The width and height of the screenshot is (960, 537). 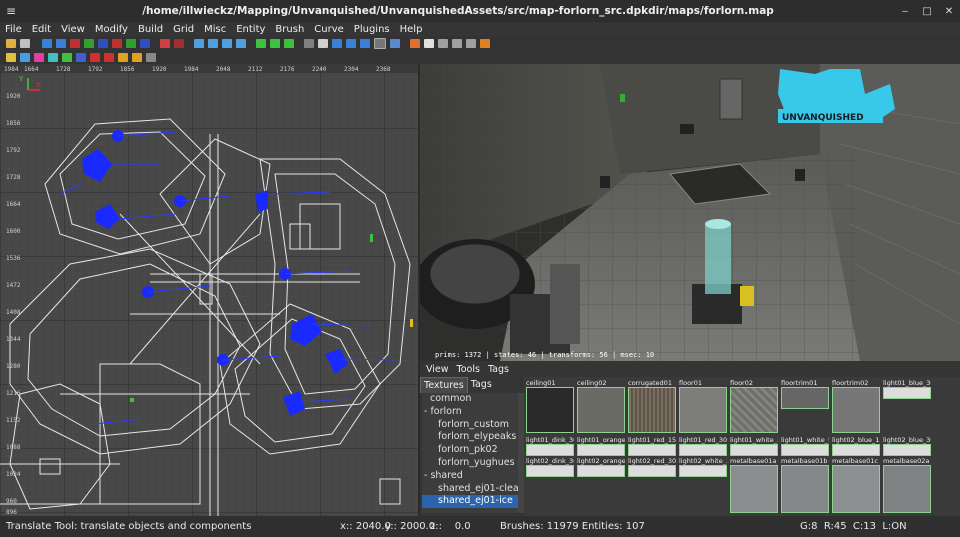 What do you see at coordinates (151, 57) in the screenshot?
I see `plugin-close-icon` at bounding box center [151, 57].